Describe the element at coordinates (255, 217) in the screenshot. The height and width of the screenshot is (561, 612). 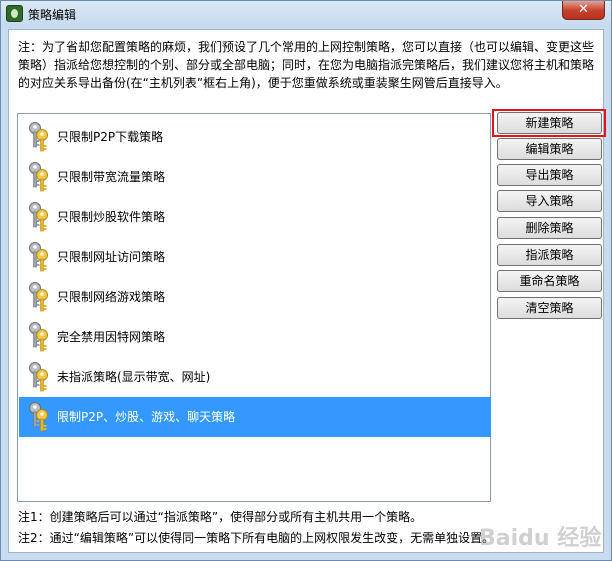
I see `policy-list-item: 只限制炒股软件策略` at that location.